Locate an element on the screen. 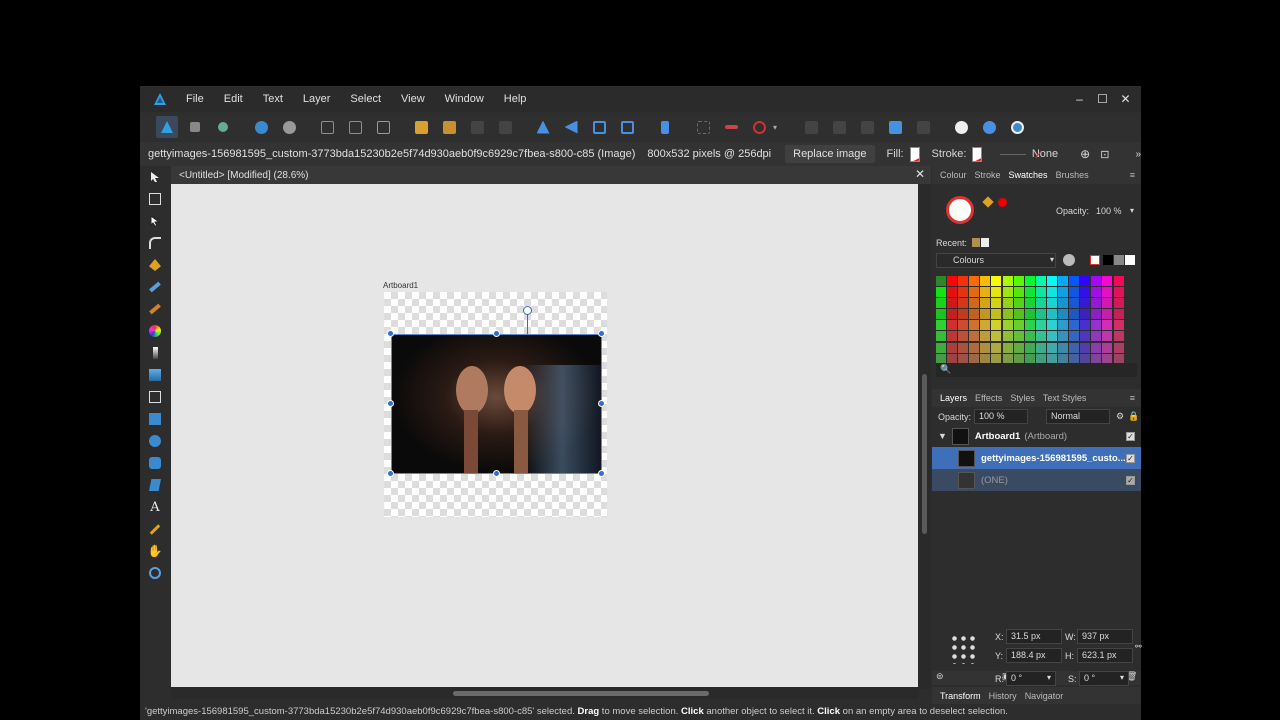 The image size is (1280, 720). boolean-intersect-icon is located at coordinates (867, 127).